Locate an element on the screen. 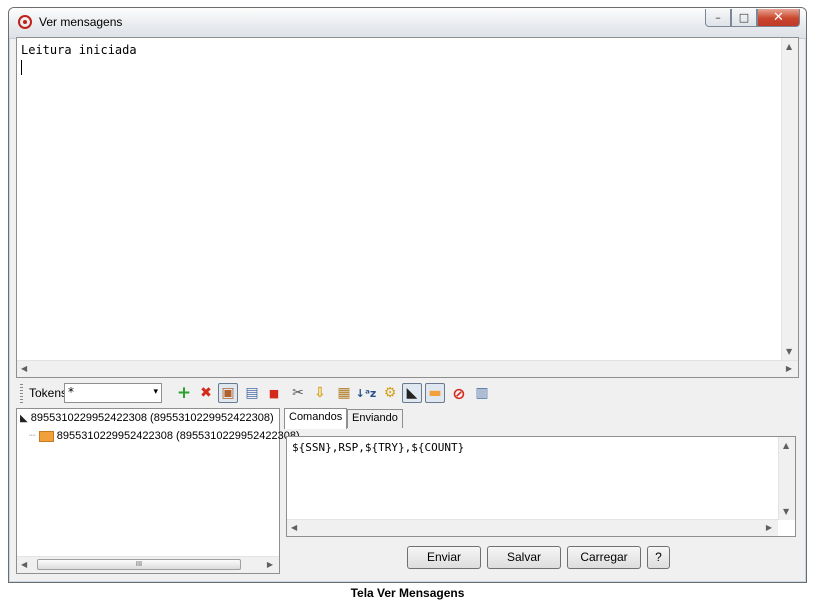 The height and width of the screenshot is (605, 815). tree-horizontal-scrollbar: ◀ III ▶ is located at coordinates (148, 564).